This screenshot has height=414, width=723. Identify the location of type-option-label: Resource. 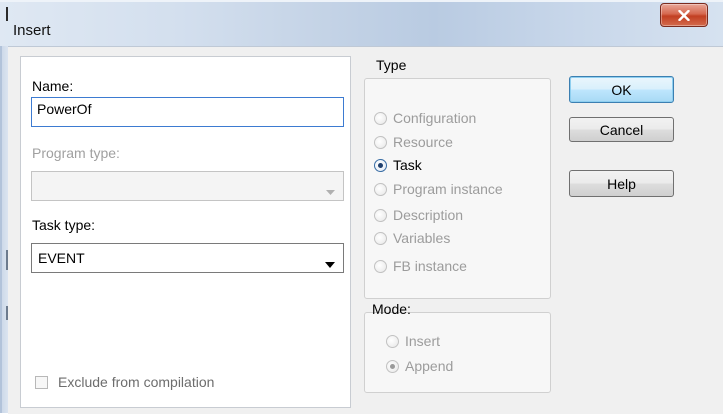
(423, 142).